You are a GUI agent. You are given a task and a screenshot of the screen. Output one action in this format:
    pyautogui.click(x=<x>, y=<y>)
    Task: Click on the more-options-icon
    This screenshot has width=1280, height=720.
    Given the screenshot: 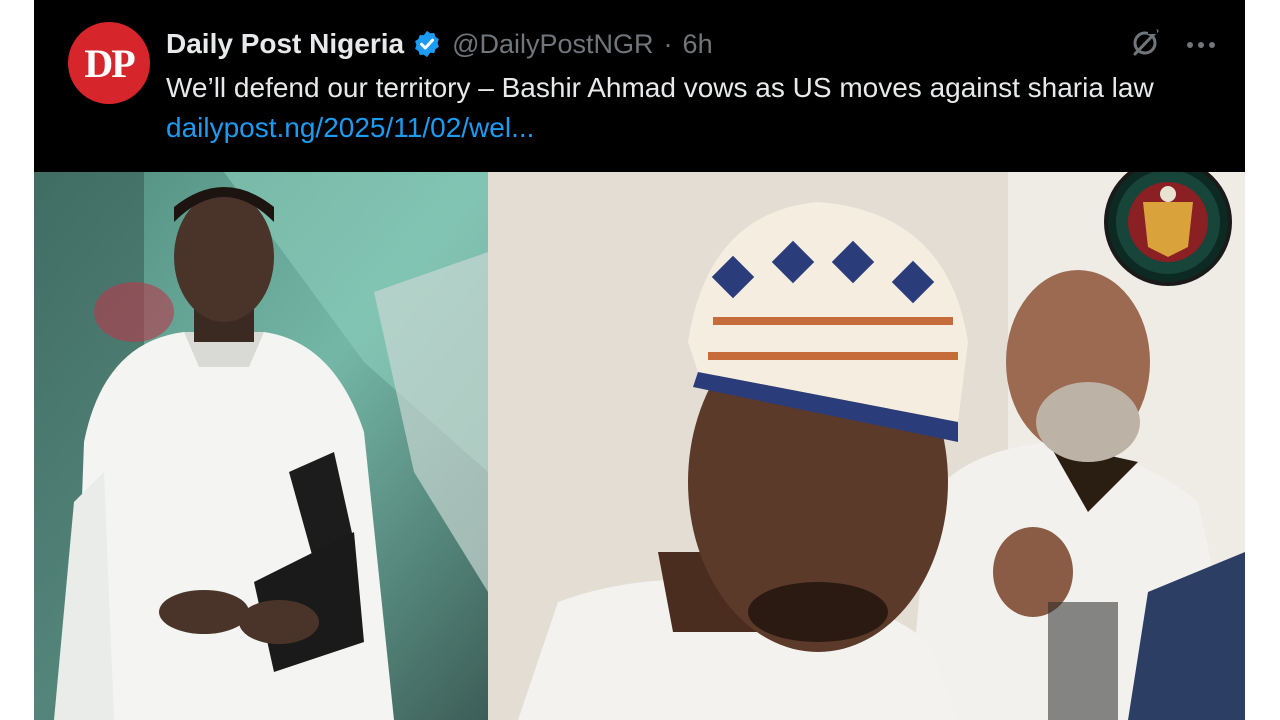 What is the action you would take?
    pyautogui.click(x=1201, y=45)
    